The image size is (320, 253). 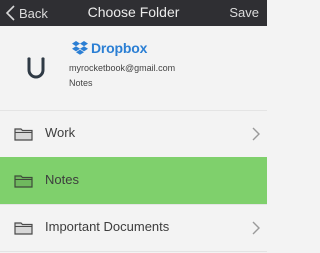 I want to click on folder-label: Important Documents, so click(x=107, y=226).